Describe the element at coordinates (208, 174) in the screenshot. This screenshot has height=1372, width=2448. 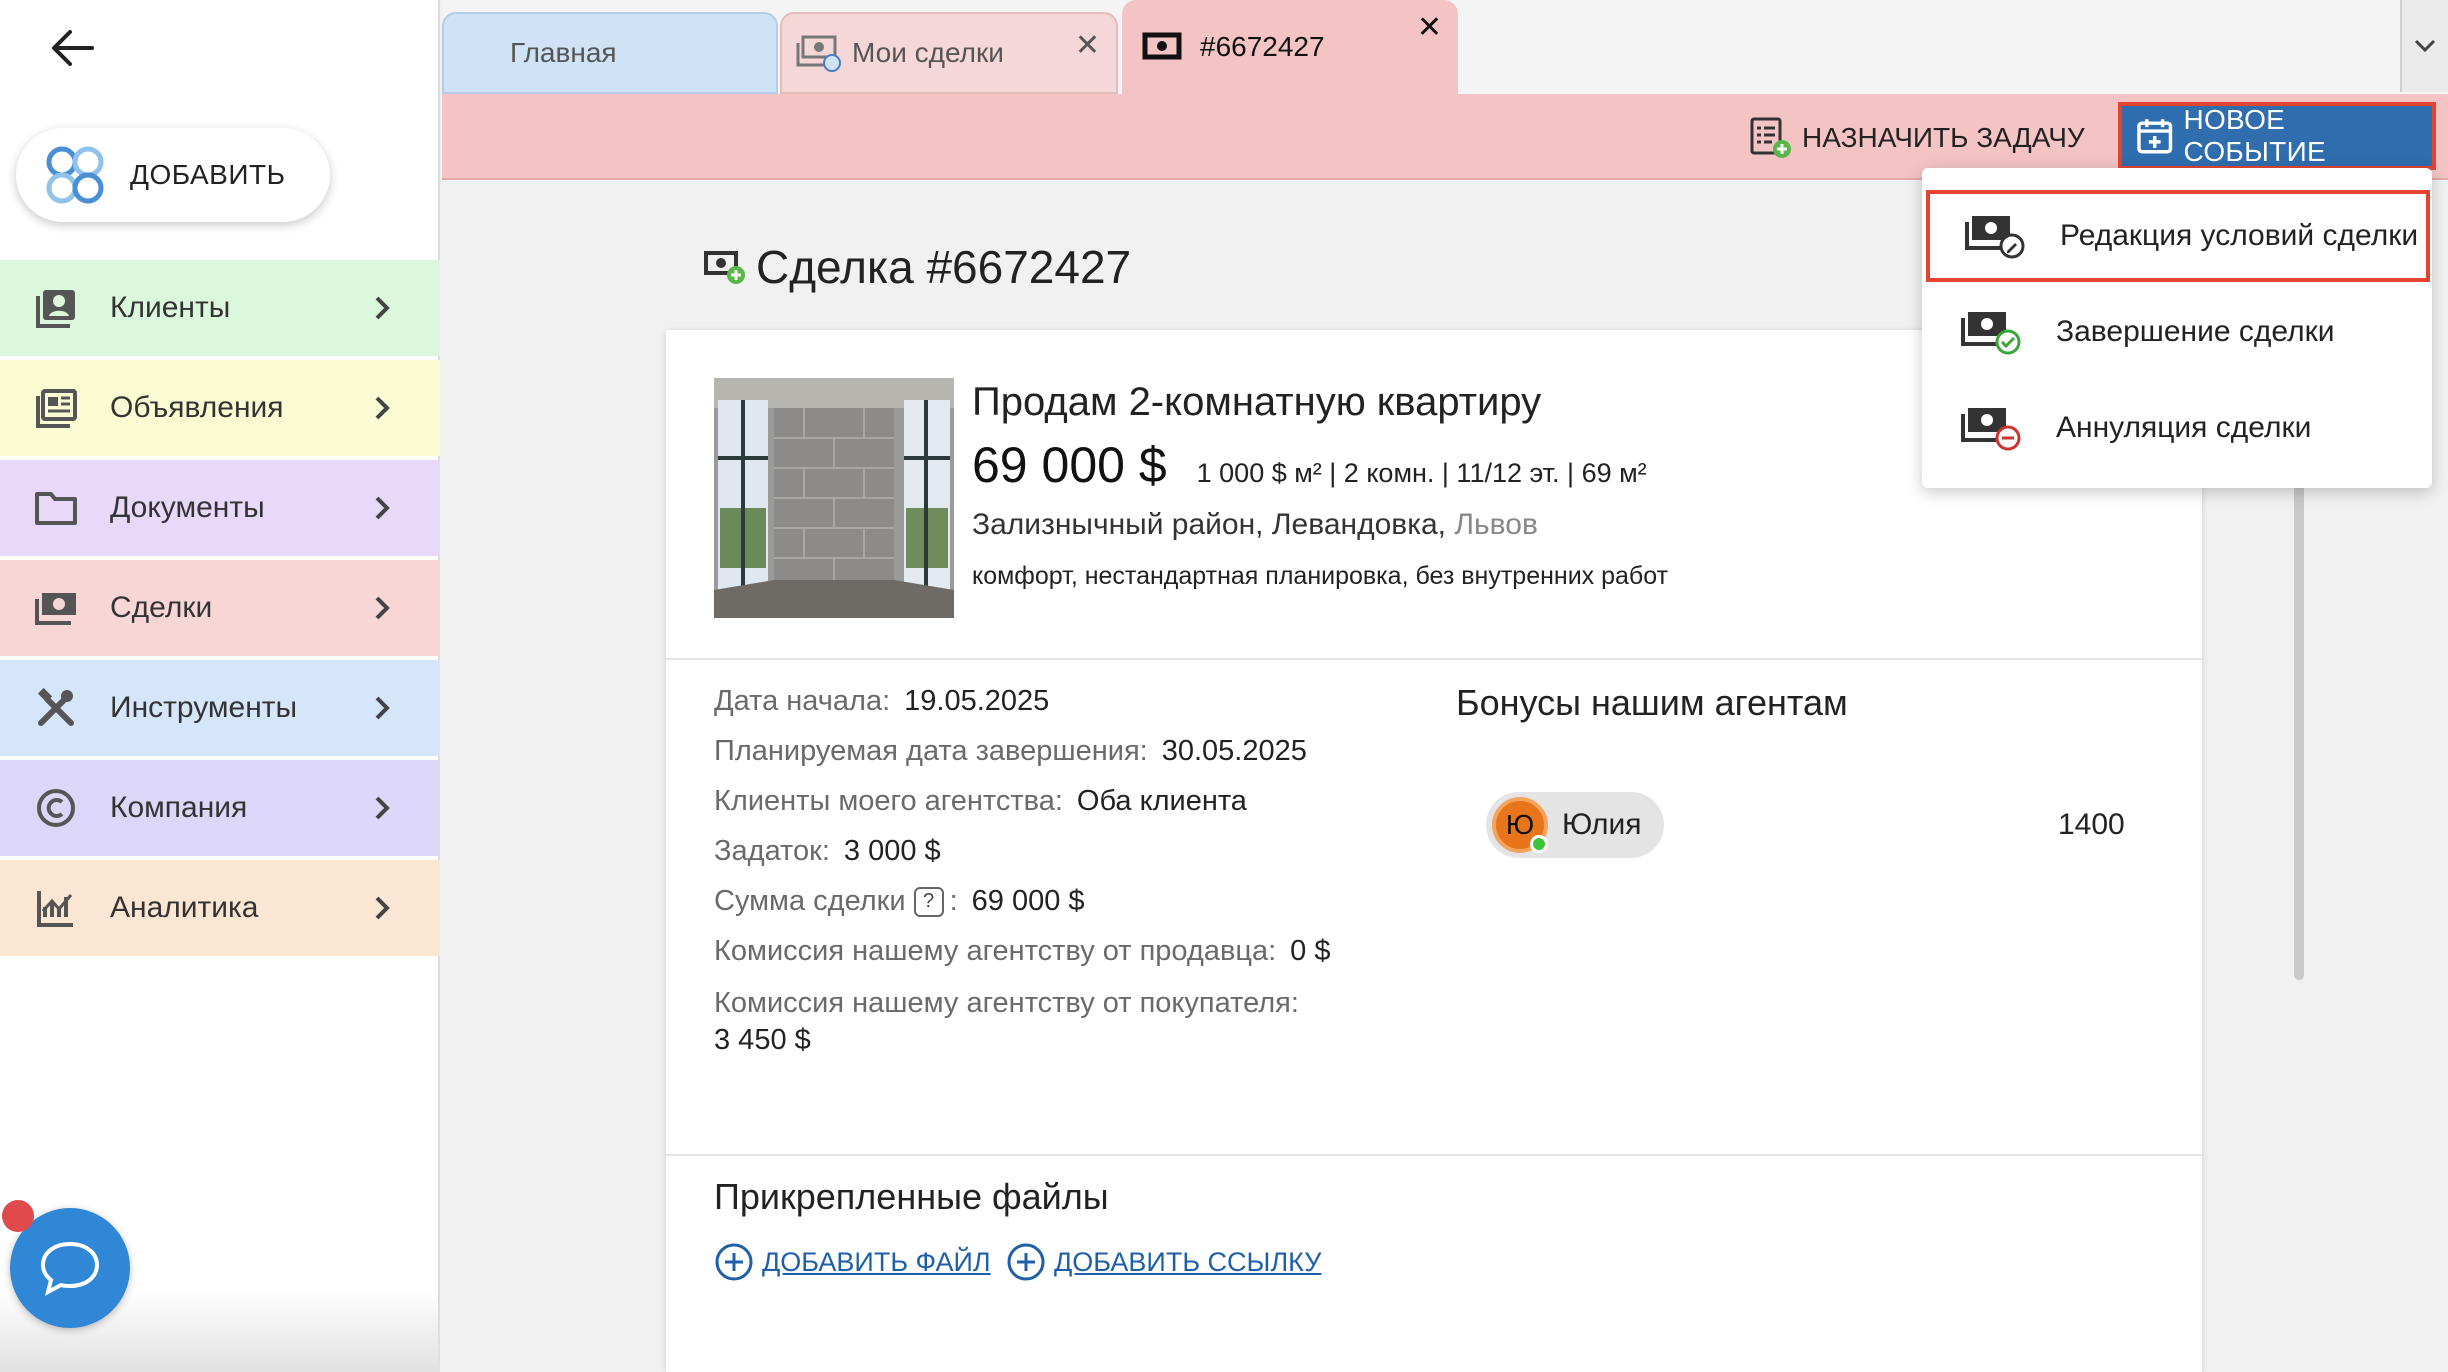
I see `add-button-label: ДОБАВИТЬ` at that location.